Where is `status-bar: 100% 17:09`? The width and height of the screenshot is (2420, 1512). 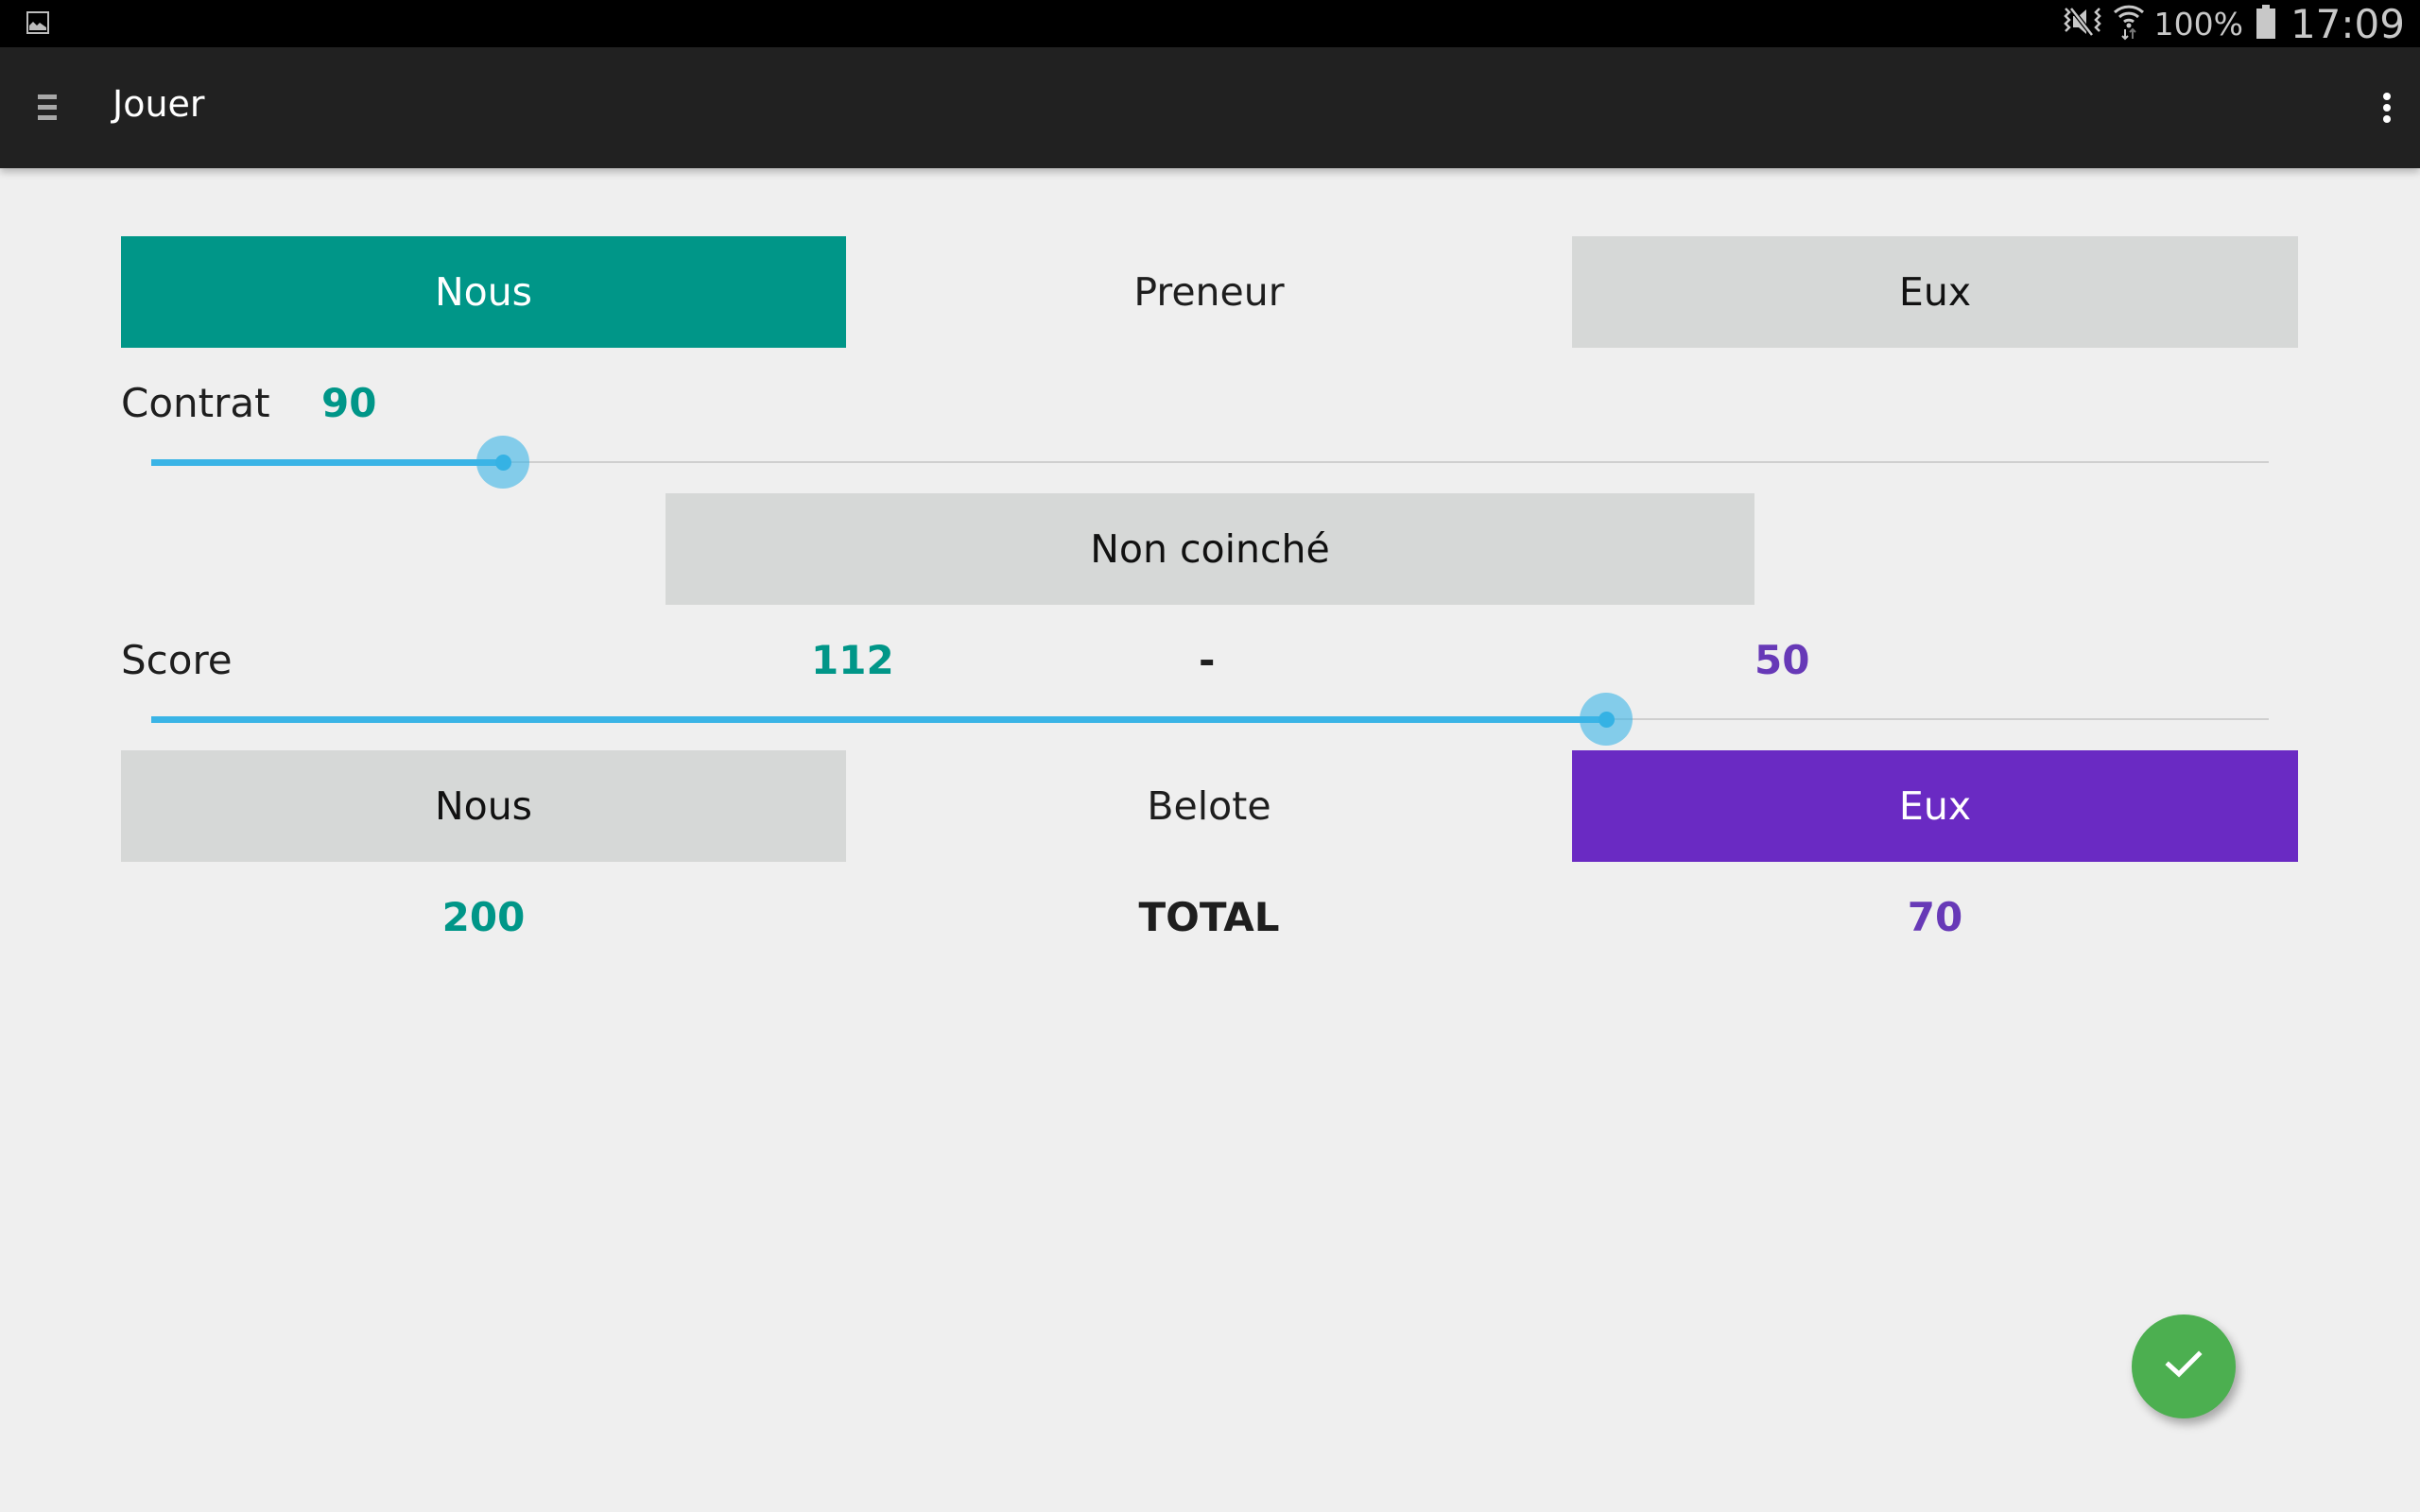
status-bar: 100% 17:09 is located at coordinates (1210, 23).